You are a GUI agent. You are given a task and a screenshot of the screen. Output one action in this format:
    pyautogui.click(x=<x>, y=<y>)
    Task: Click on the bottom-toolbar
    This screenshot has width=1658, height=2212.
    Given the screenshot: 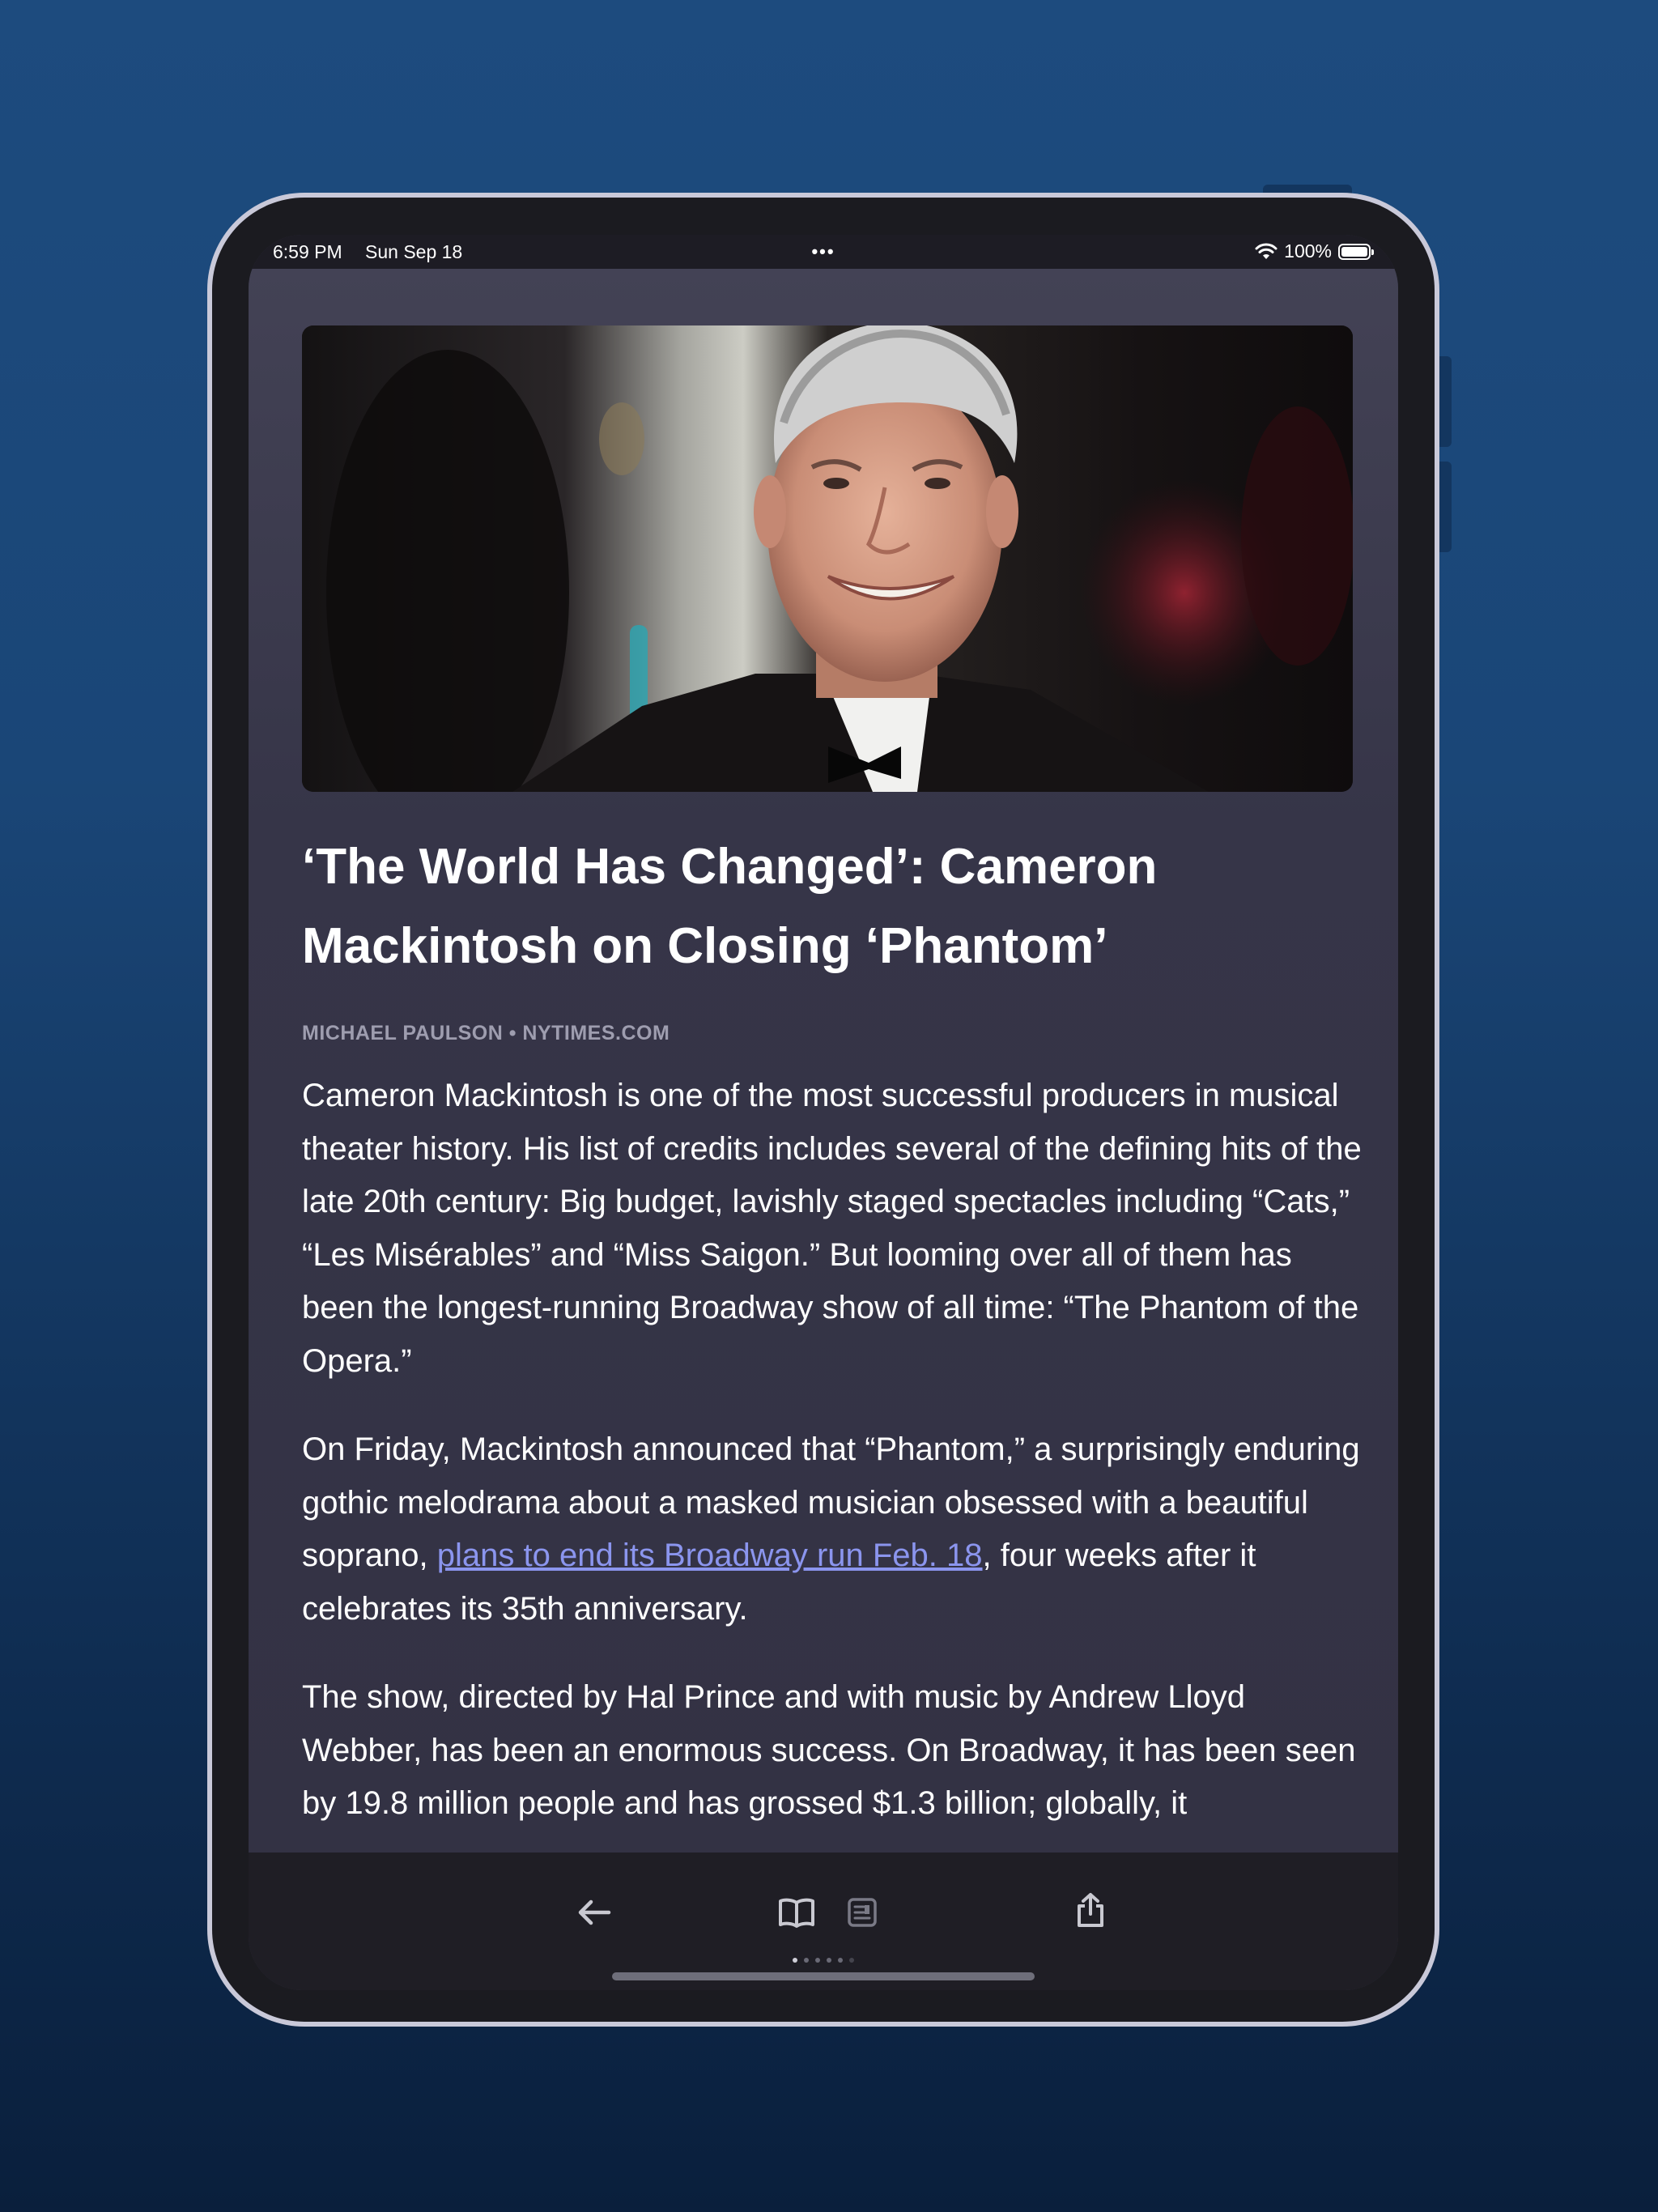 What is the action you would take?
    pyautogui.click(x=823, y=1922)
    